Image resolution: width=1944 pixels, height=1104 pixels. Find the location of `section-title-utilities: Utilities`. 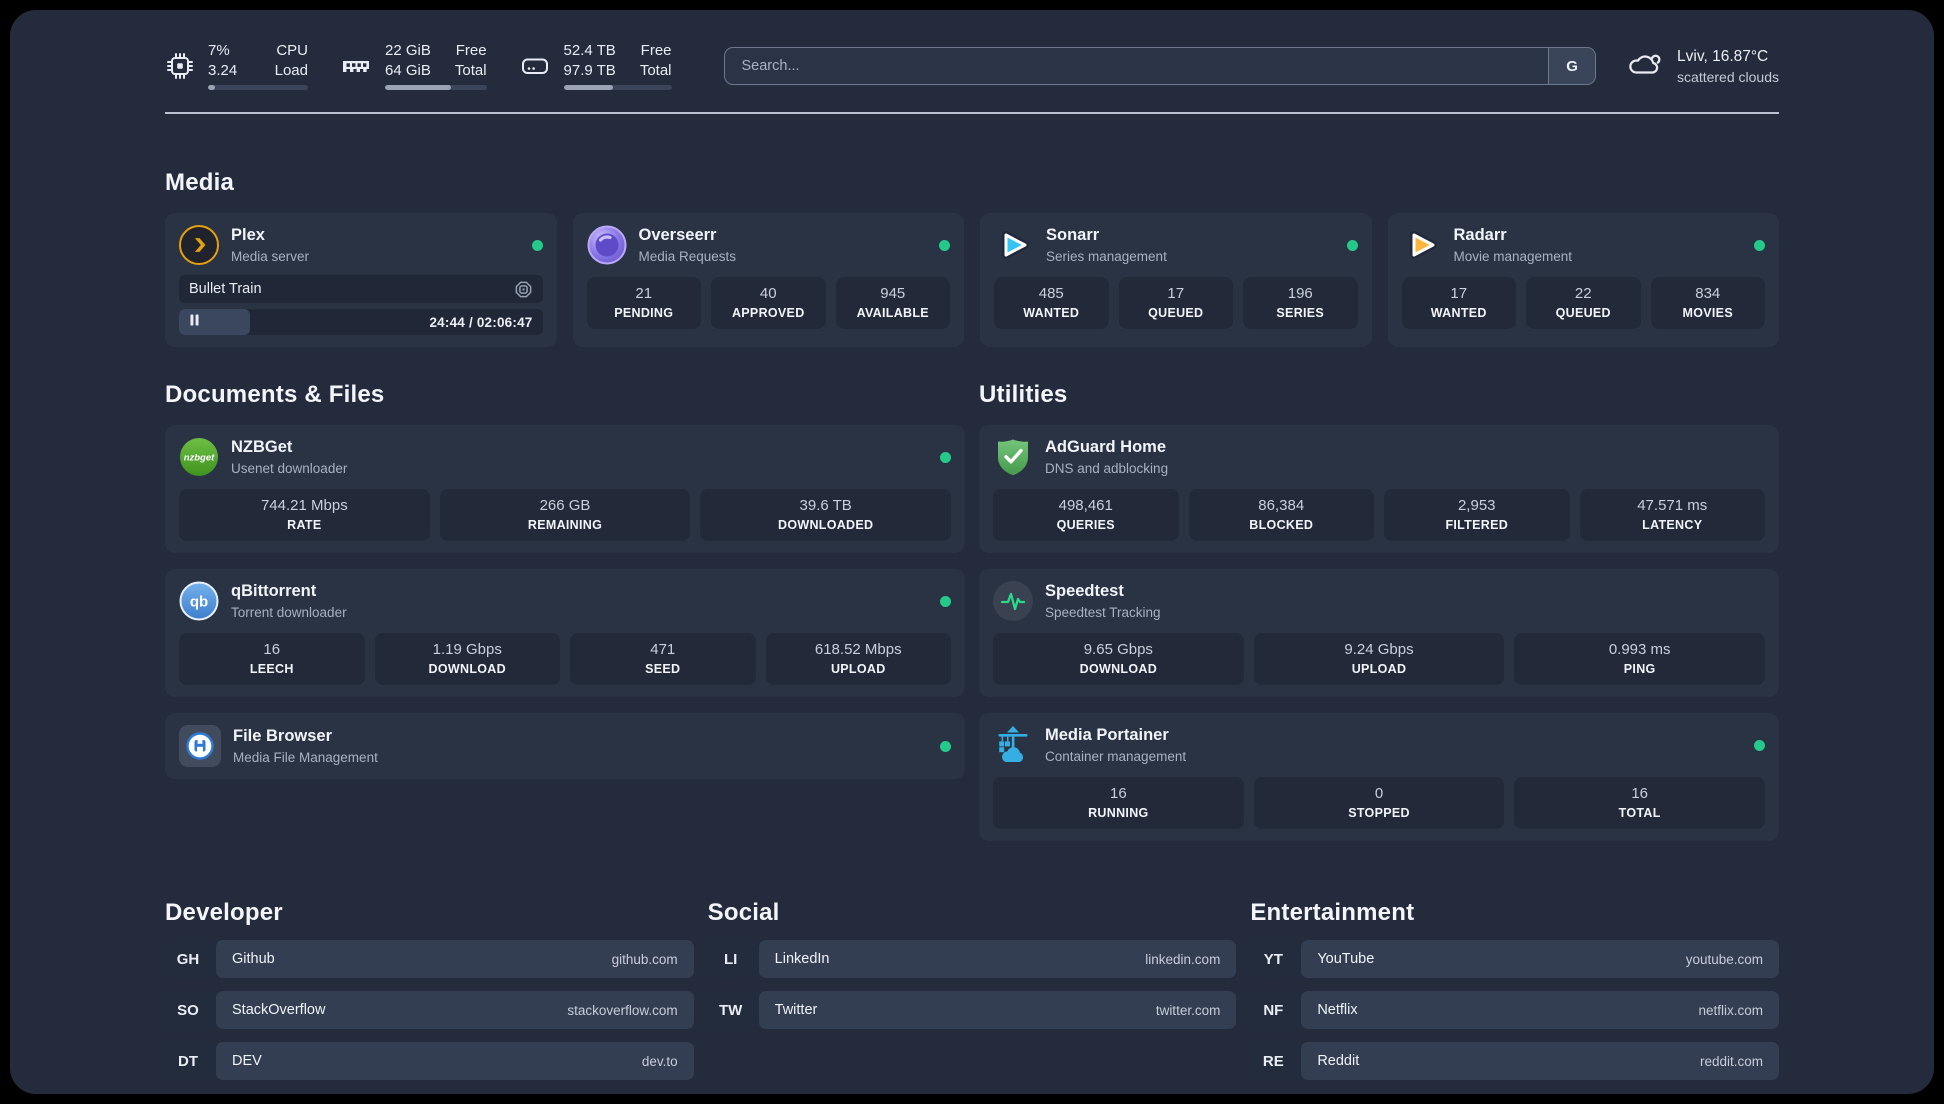

section-title-utilities: Utilities is located at coordinates (1023, 394).